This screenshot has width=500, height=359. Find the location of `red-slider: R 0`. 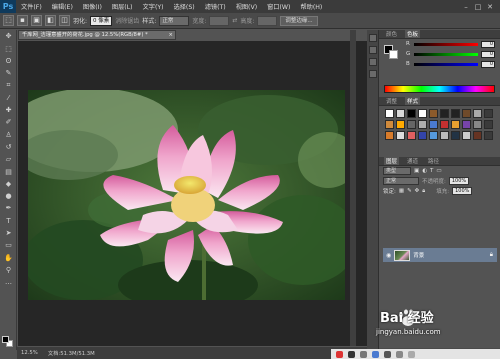

red-slider: R 0 is located at coordinates (439, 44).